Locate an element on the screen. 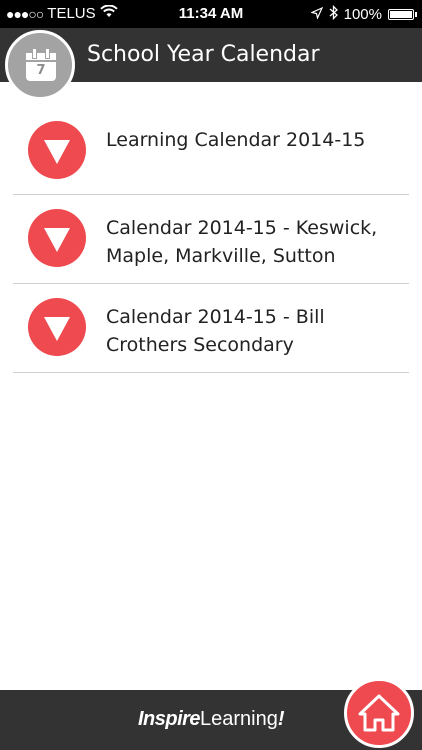 The width and height of the screenshot is (422, 750). list-item-label-line: Learning Calendar 2014-15 is located at coordinates (236, 140).